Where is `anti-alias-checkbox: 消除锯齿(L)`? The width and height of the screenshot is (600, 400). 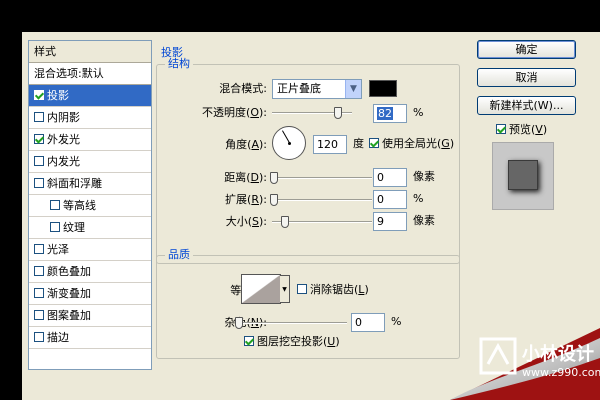 anti-alias-checkbox: 消除锯齿(L) is located at coordinates (333, 290).